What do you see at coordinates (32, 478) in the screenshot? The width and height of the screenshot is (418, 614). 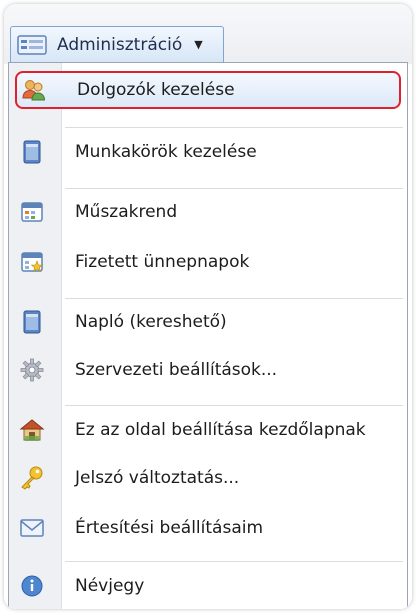 I see `key-icon` at bounding box center [32, 478].